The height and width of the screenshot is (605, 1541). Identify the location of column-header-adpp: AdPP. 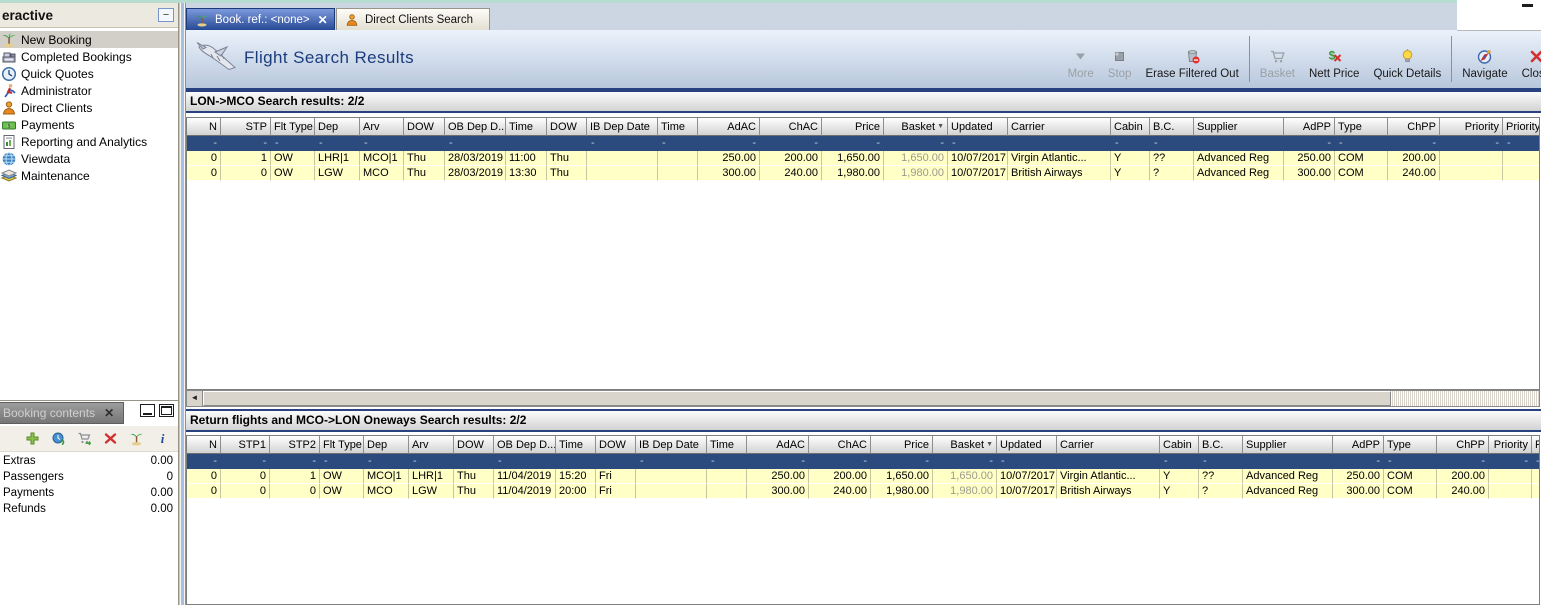
(1309, 127).